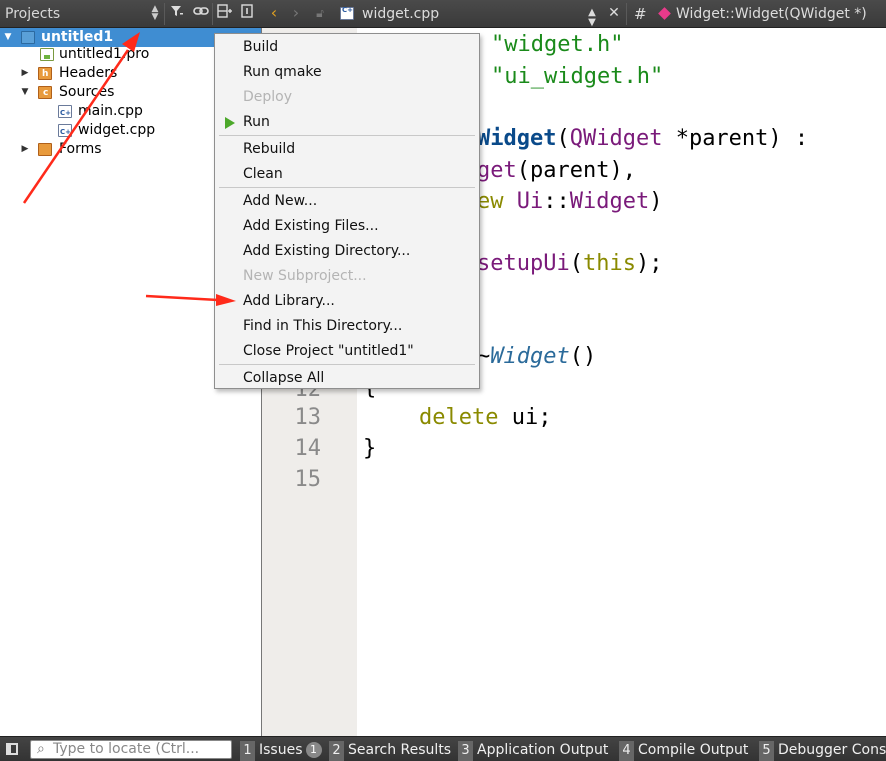  Describe the element at coordinates (110, 111) in the screenshot. I see `tree-item-label: main.cpp` at that location.